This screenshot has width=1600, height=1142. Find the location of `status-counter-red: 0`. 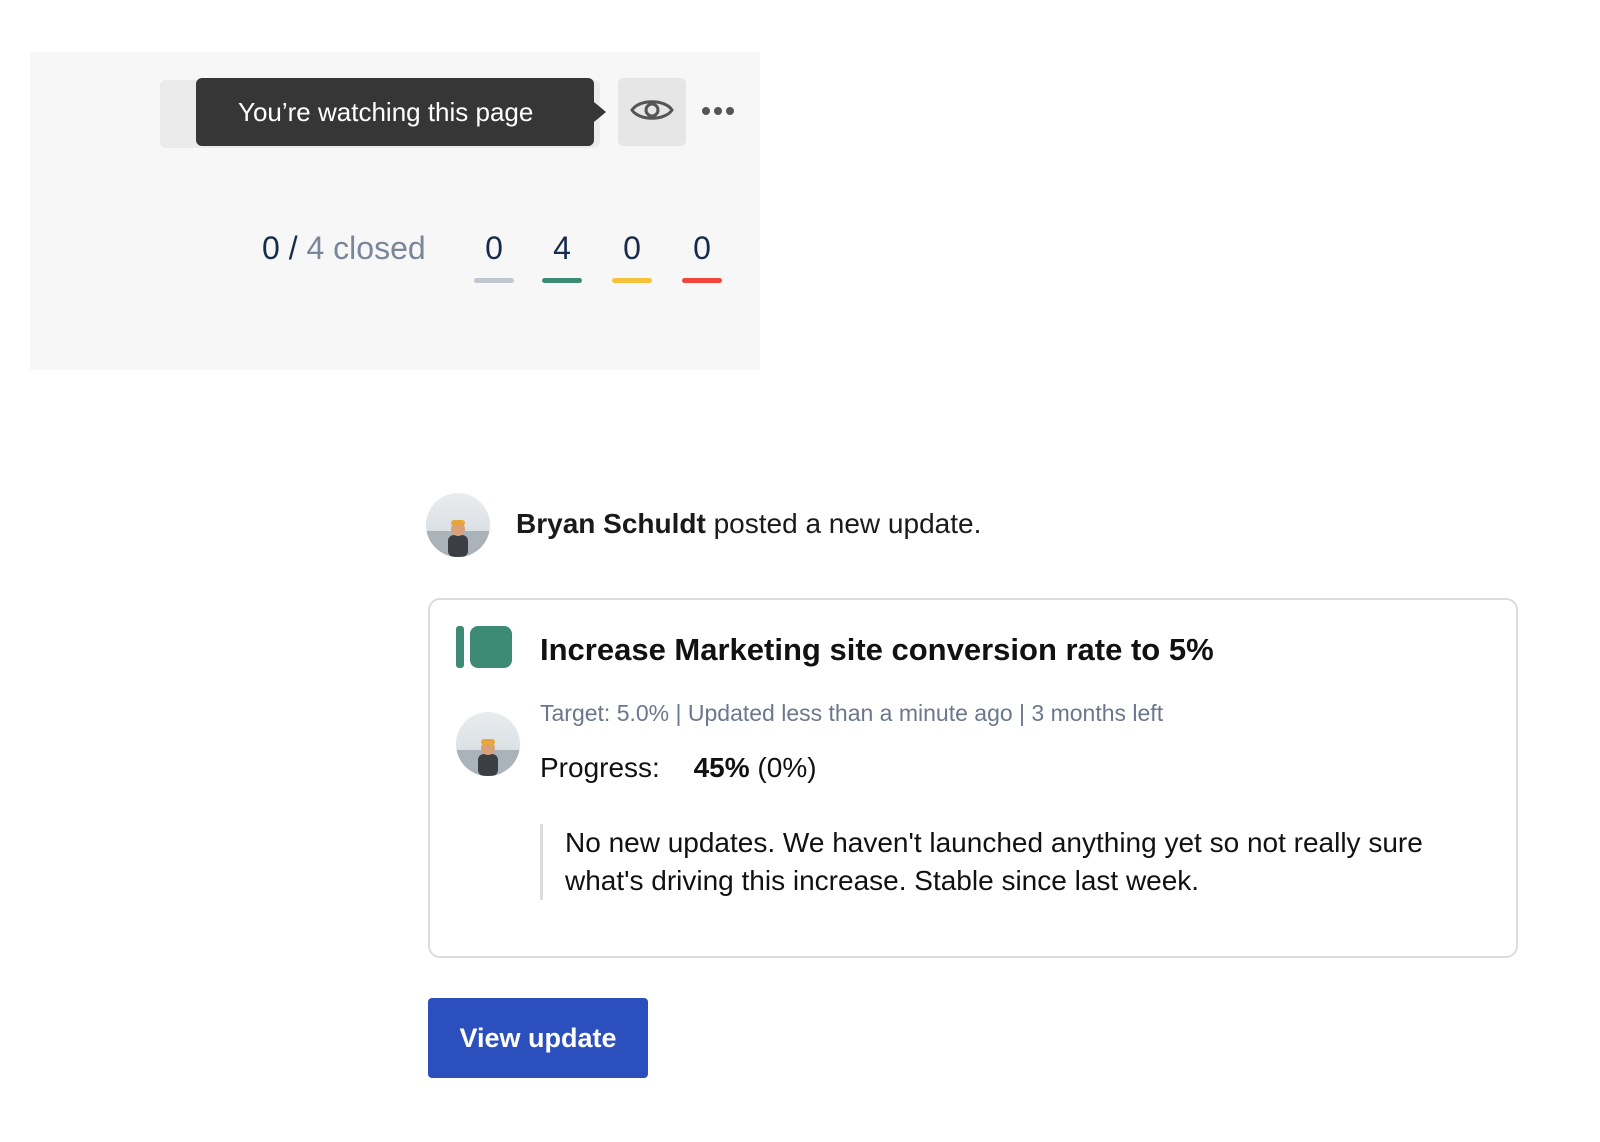

status-counter-red: 0 is located at coordinates (702, 256).